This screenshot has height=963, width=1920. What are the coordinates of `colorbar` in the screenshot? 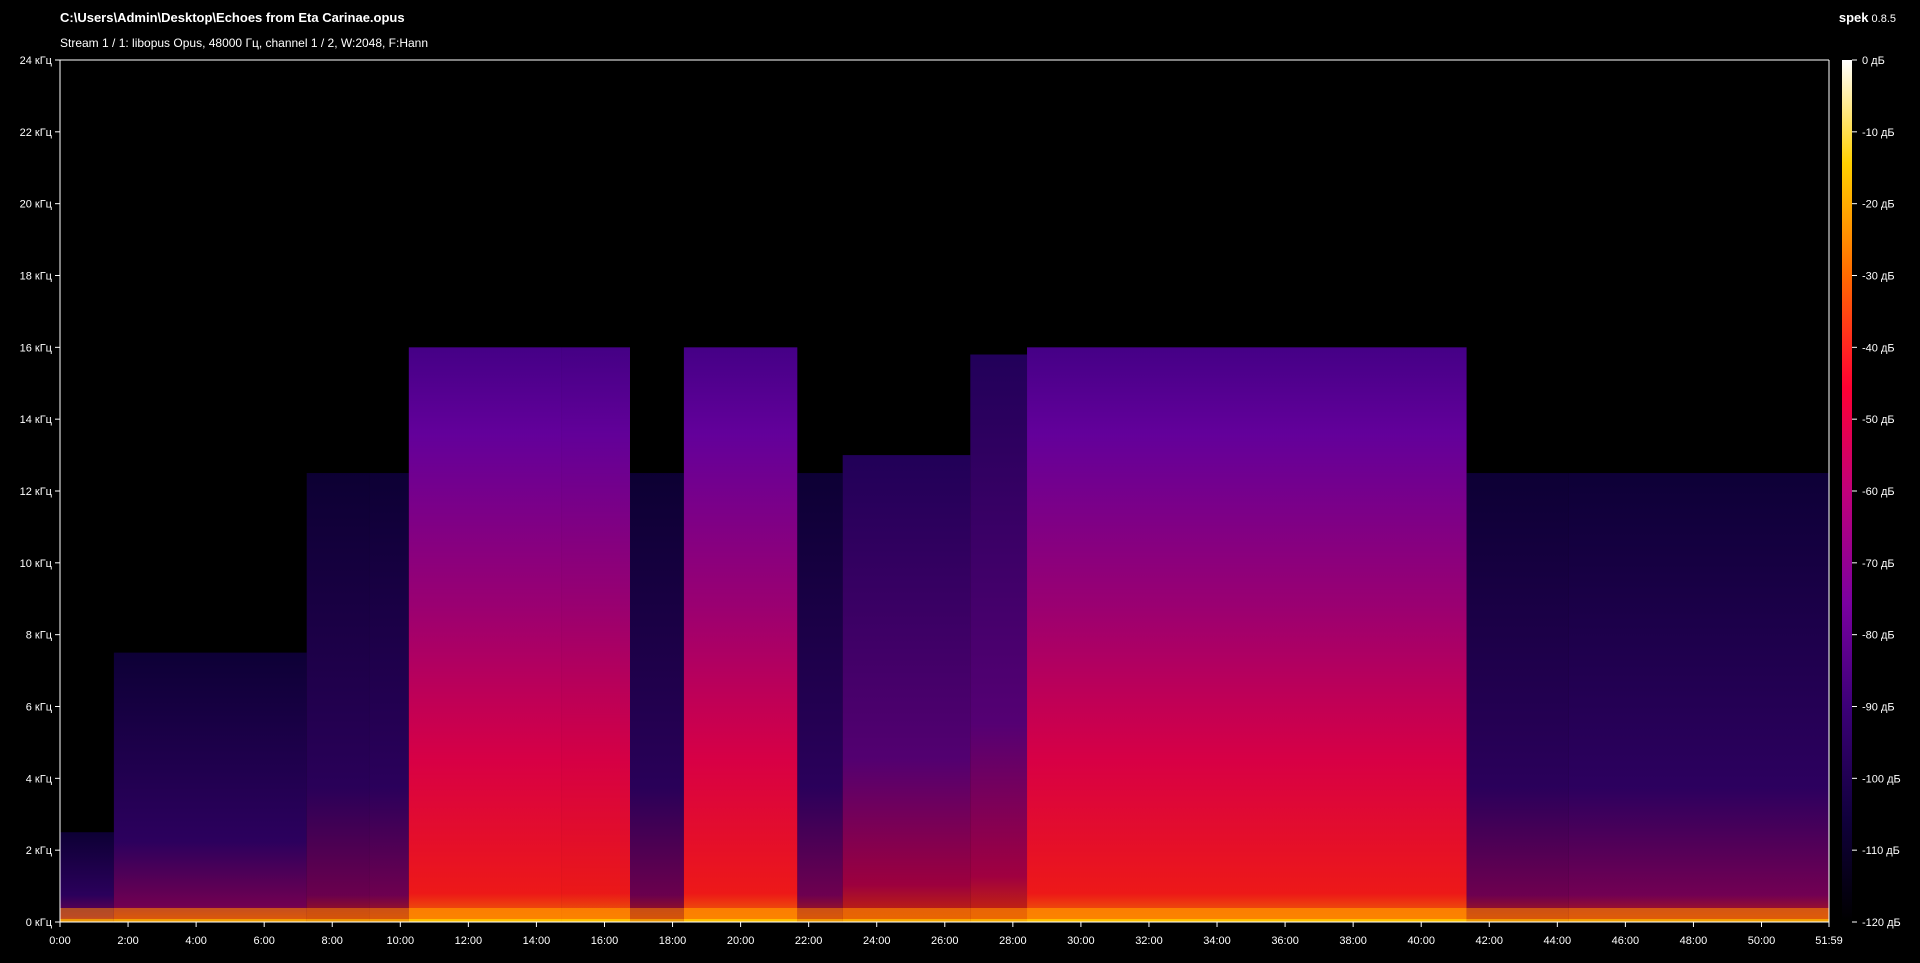 It's located at (1847, 491).